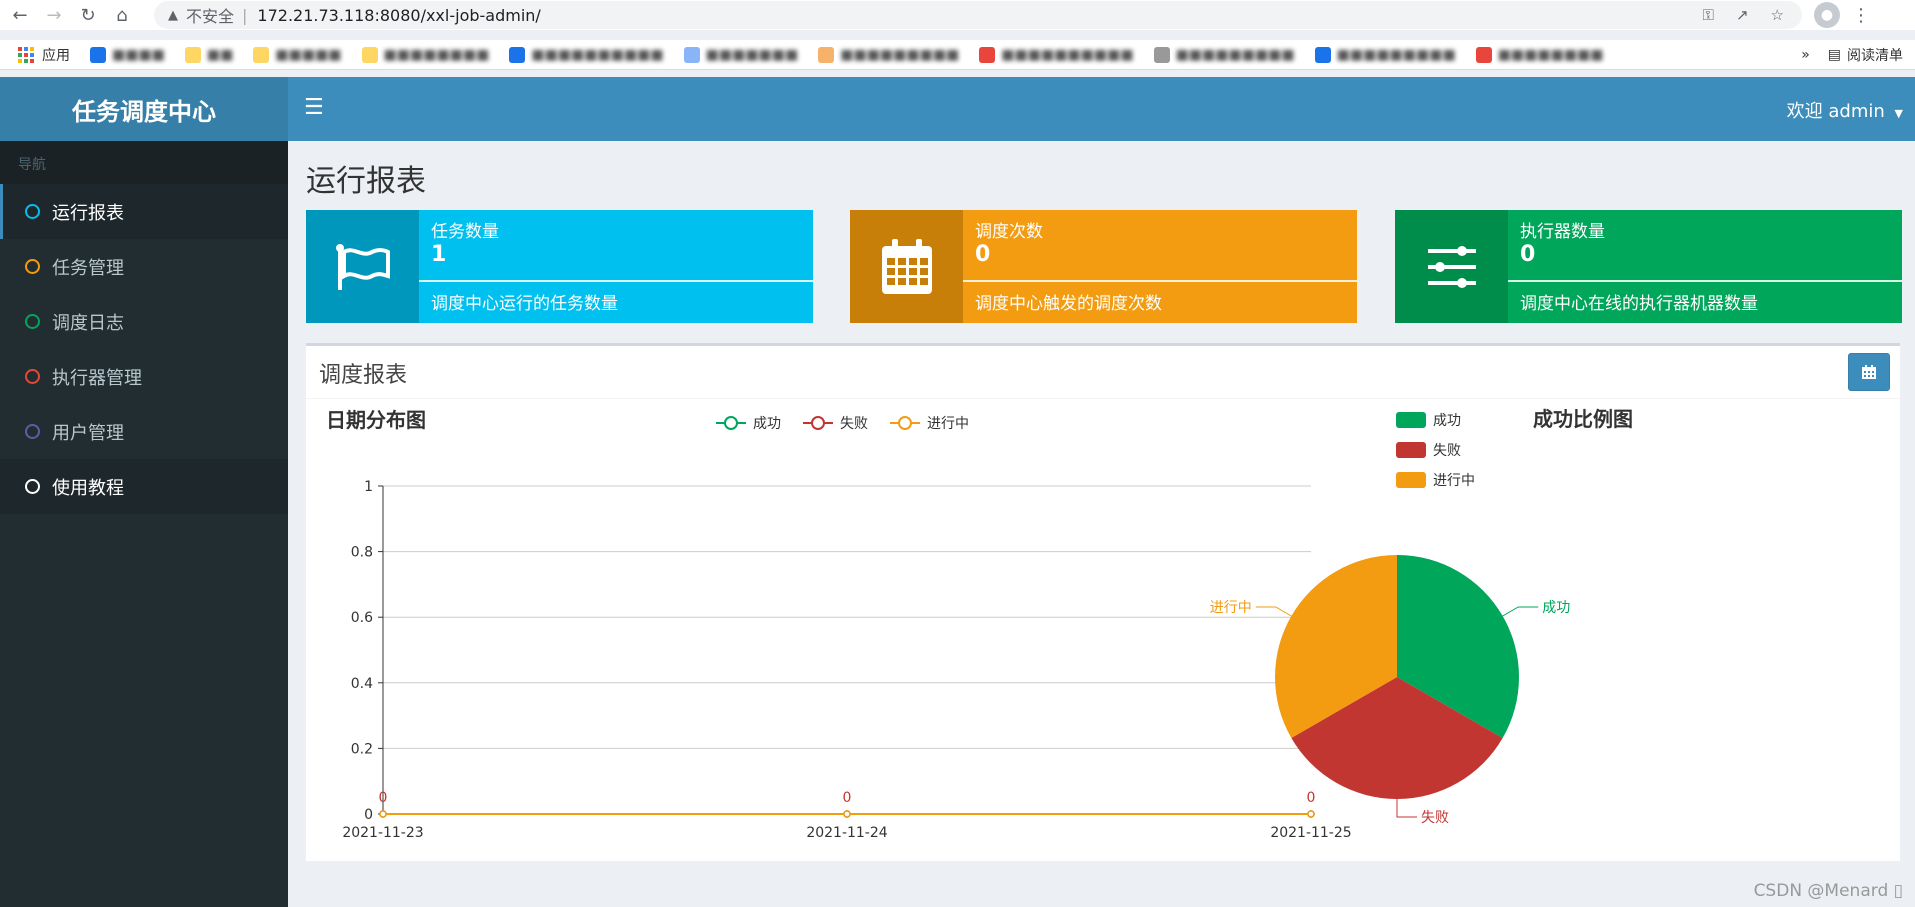  Describe the element at coordinates (20, 15) in the screenshot. I see `back-icon: ←` at that location.